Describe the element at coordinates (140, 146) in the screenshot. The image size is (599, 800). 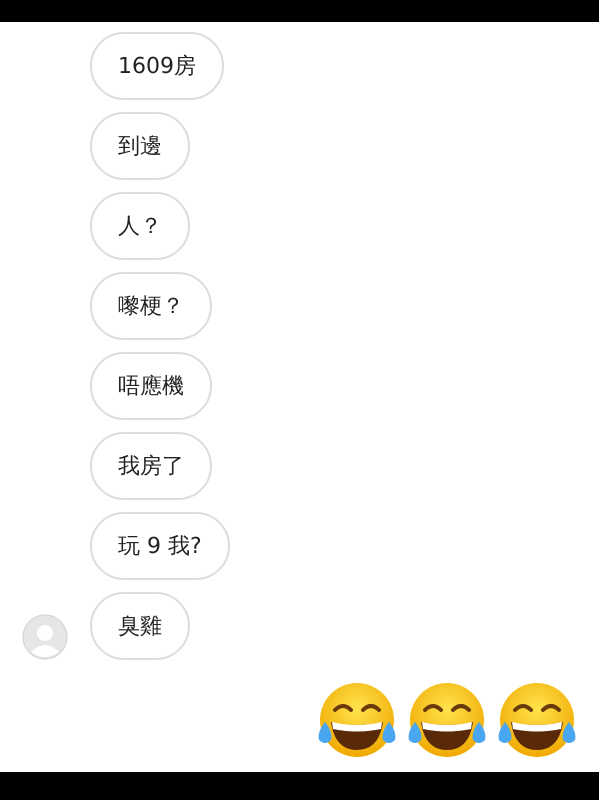
I see `message-bubble: 到邊` at that location.